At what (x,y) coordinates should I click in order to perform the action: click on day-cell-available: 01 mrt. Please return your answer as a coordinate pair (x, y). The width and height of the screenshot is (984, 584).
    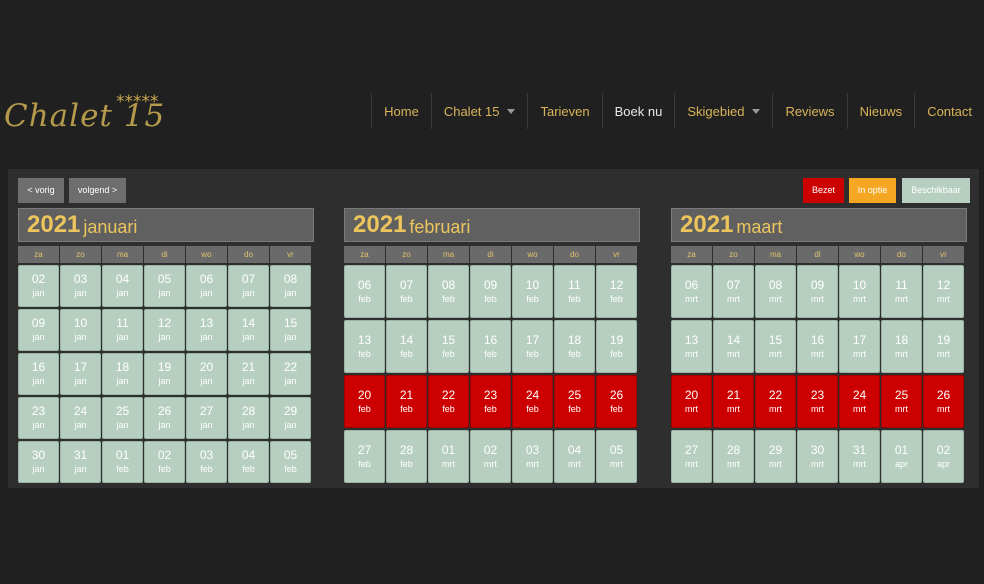
    Looking at the image, I should click on (448, 456).